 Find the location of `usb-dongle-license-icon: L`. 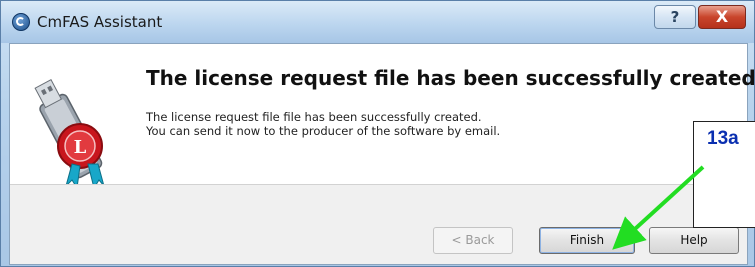

usb-dongle-license-icon: L is located at coordinates (69, 134).